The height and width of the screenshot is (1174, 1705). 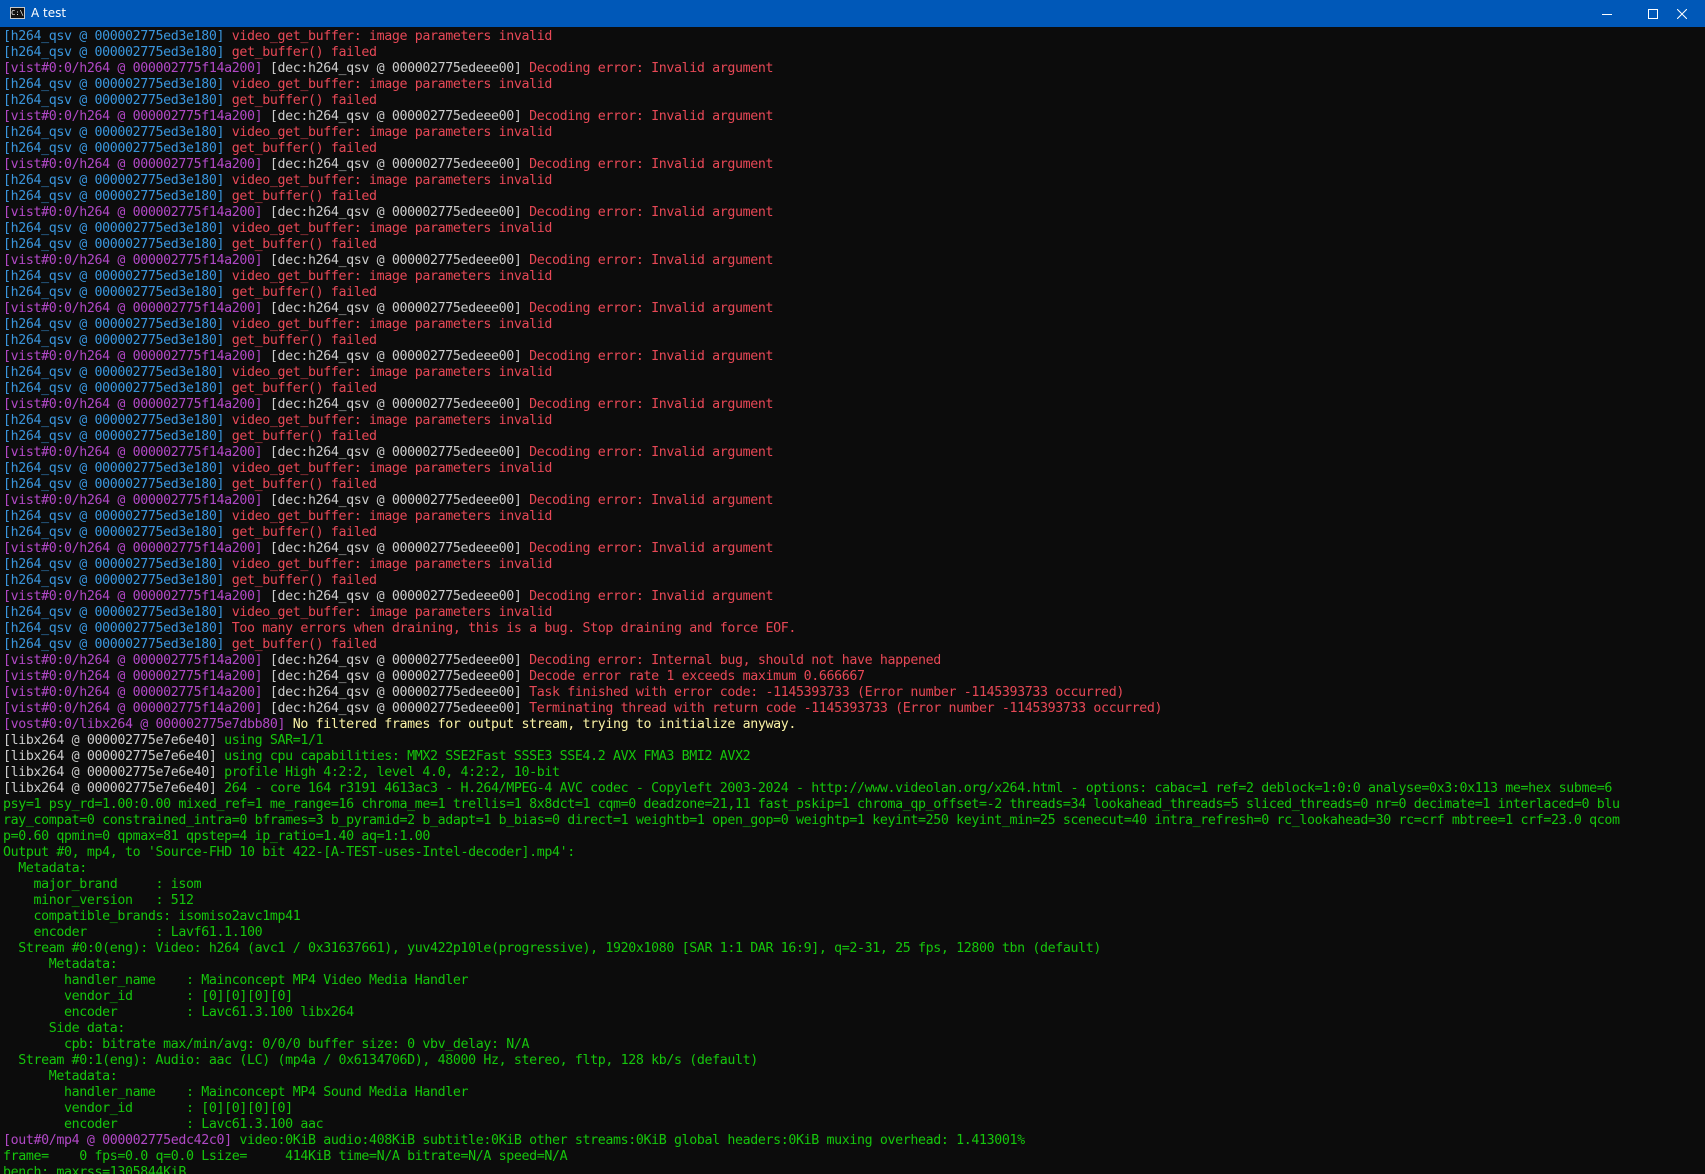 I want to click on console-line: Side data:, so click(x=853, y=1029).